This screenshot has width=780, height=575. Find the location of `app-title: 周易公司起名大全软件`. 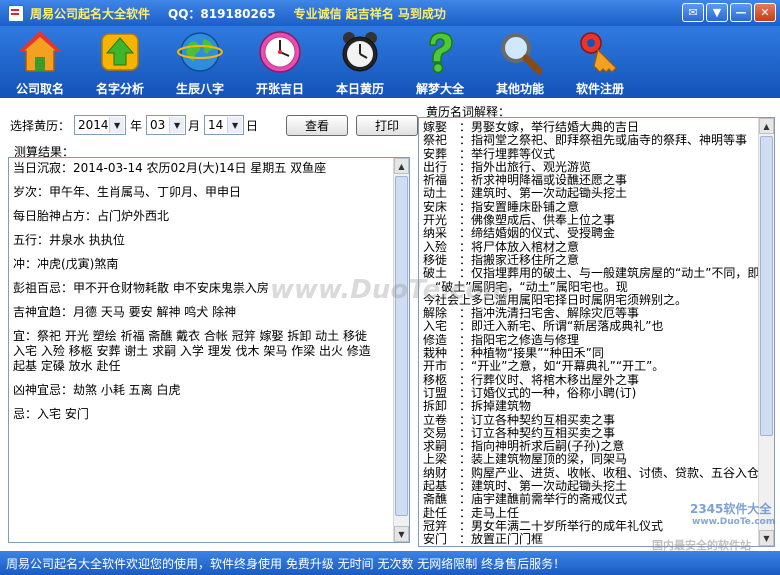

app-title: 周易公司起名大全软件 is located at coordinates (90, 13).